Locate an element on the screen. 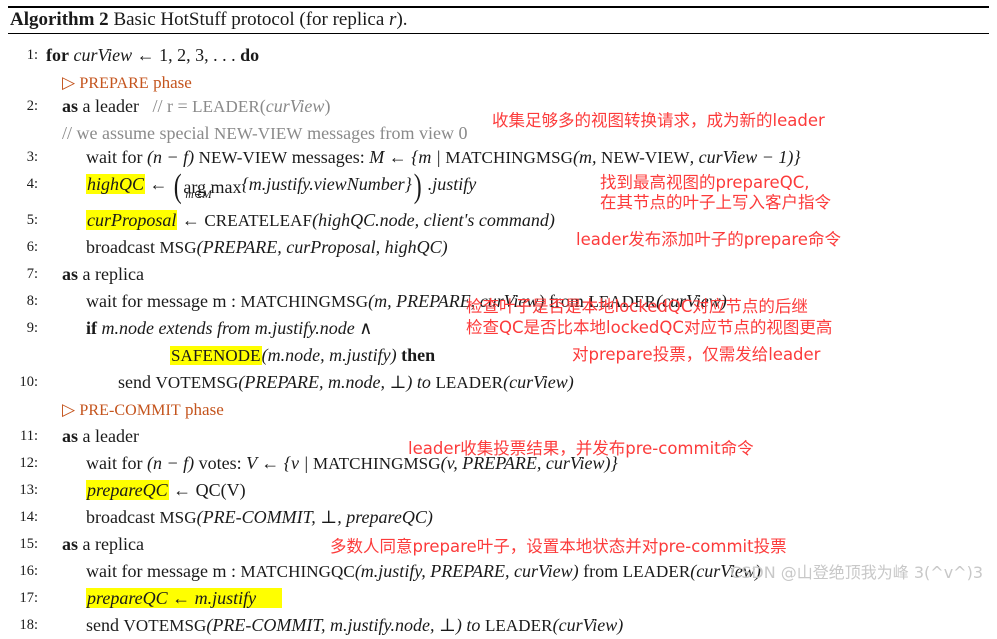 This screenshot has height=639, width=997. fn-matchingqc: MATCHINGQC is located at coordinates (297, 571).